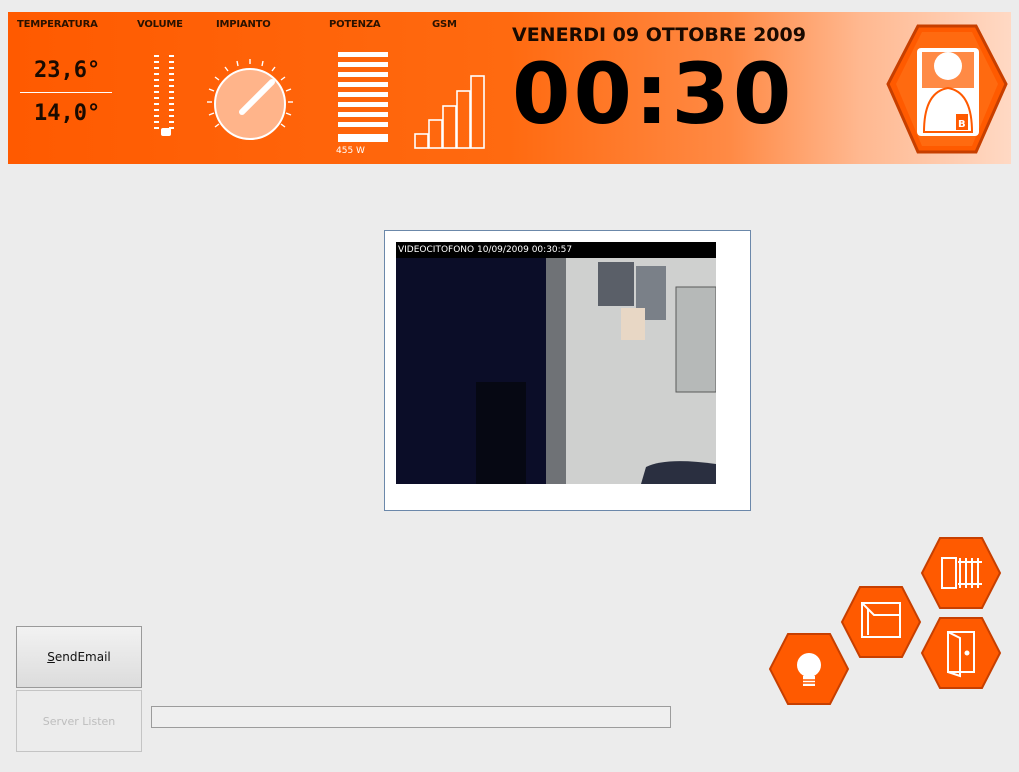 The image size is (1019, 772). What do you see at coordinates (363, 97) in the screenshot?
I see `power-bars-icon` at bounding box center [363, 97].